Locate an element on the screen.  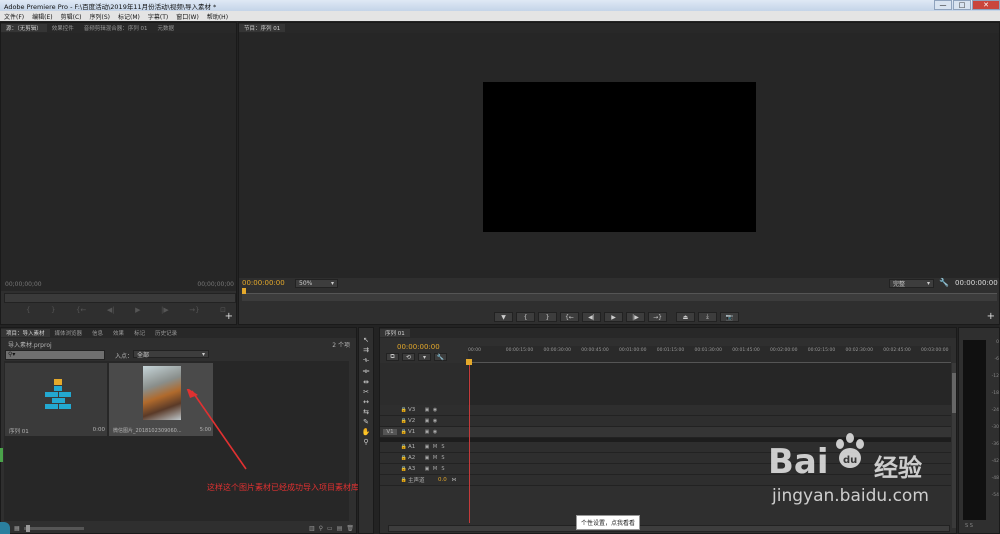
slide-tool-icon: ⇆ is located at coordinates (366, 412).